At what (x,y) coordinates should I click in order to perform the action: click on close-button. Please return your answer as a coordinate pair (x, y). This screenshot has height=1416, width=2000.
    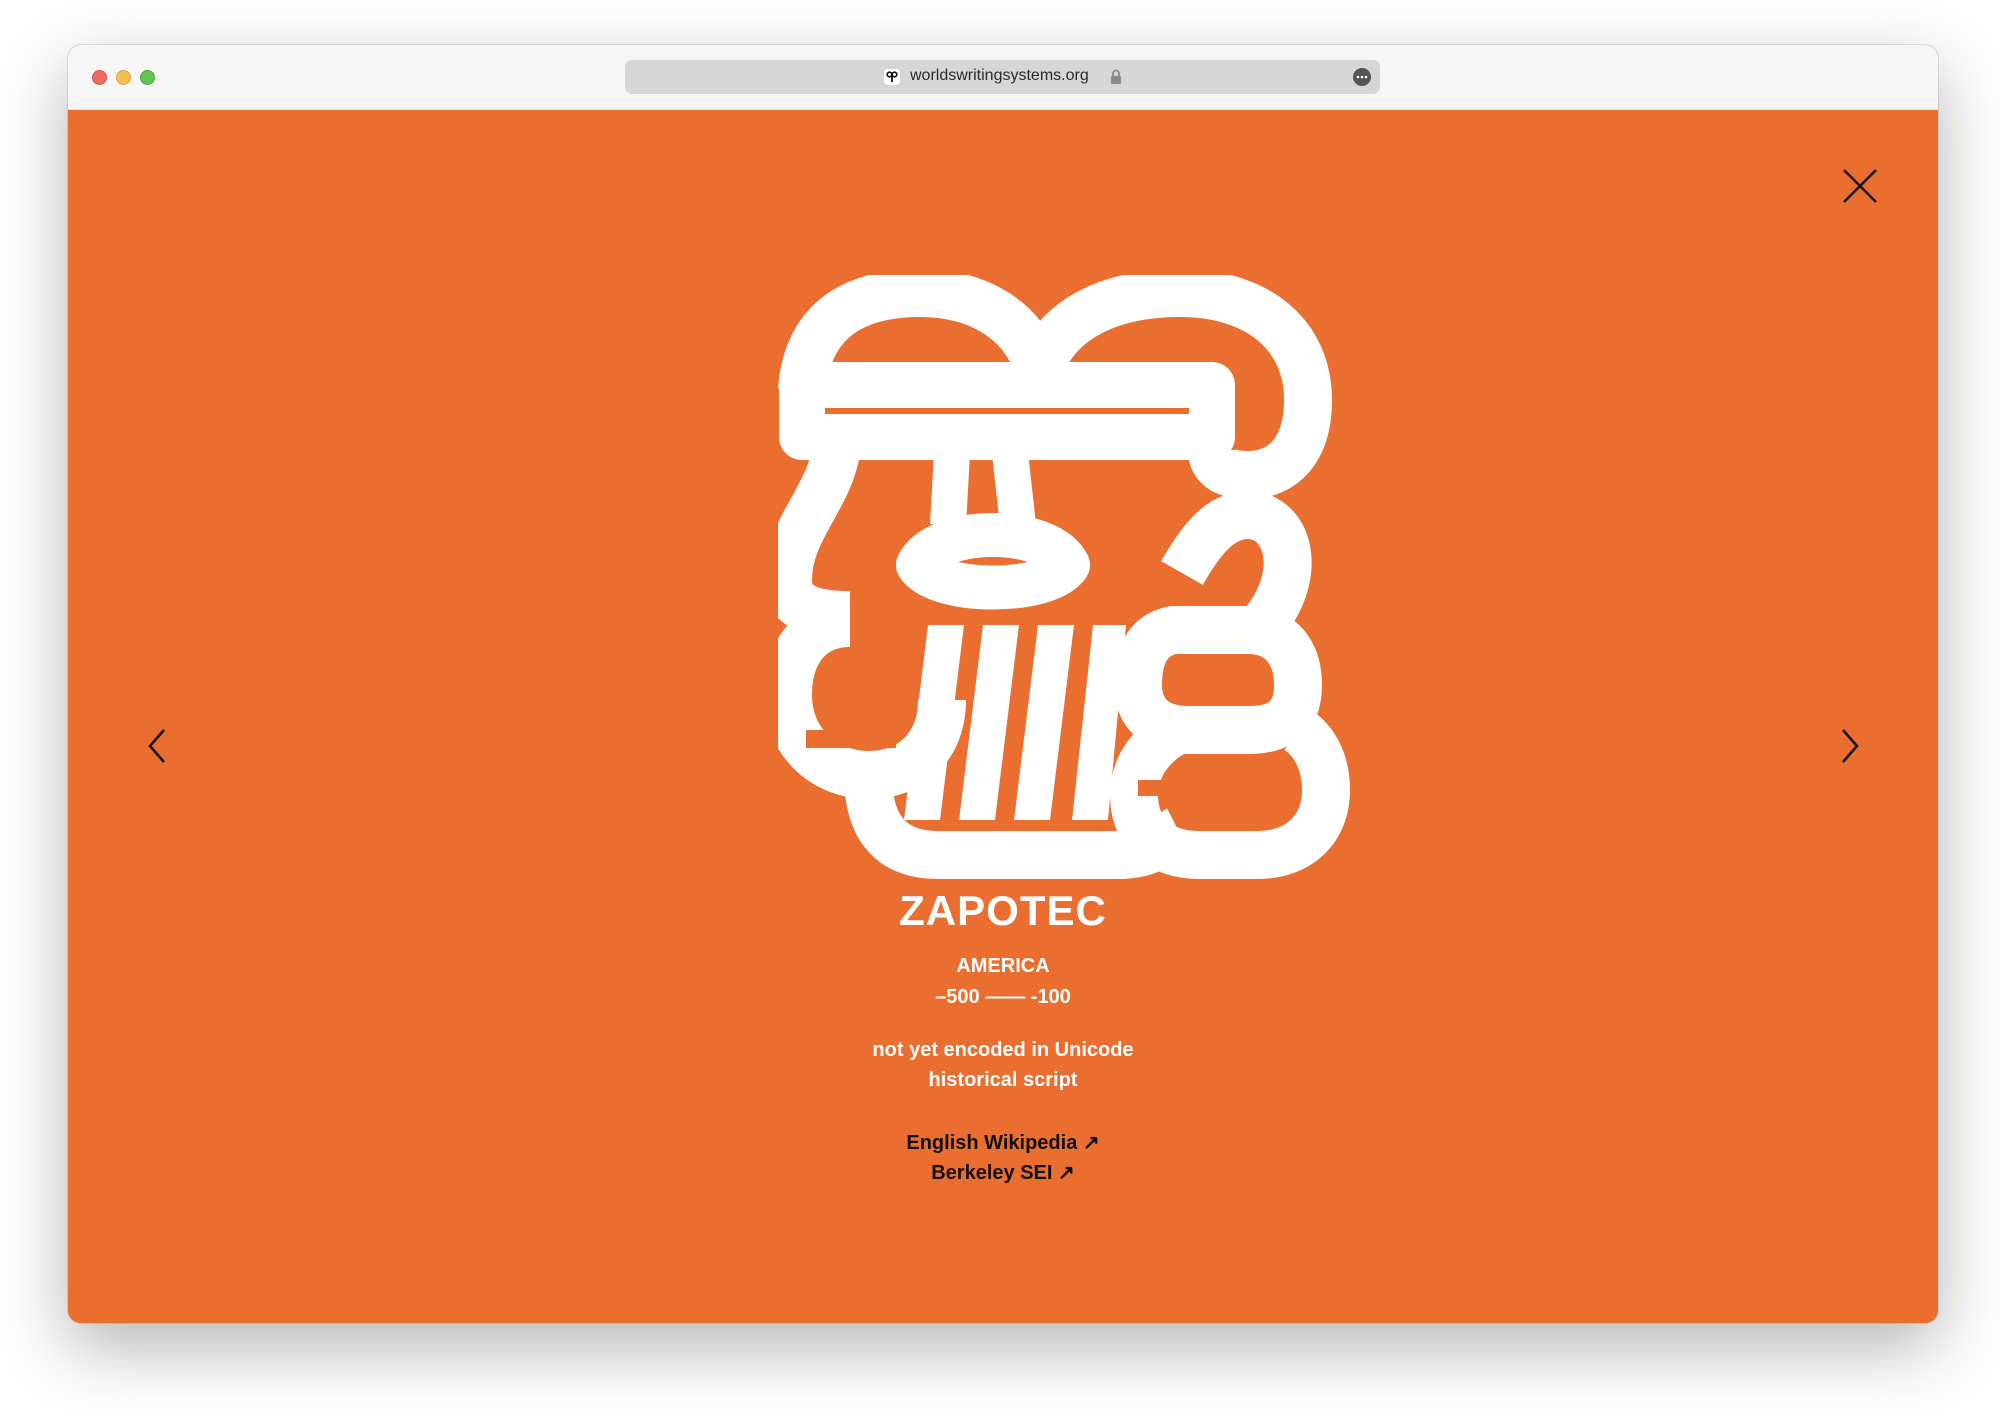
    Looking at the image, I should click on (1860, 186).